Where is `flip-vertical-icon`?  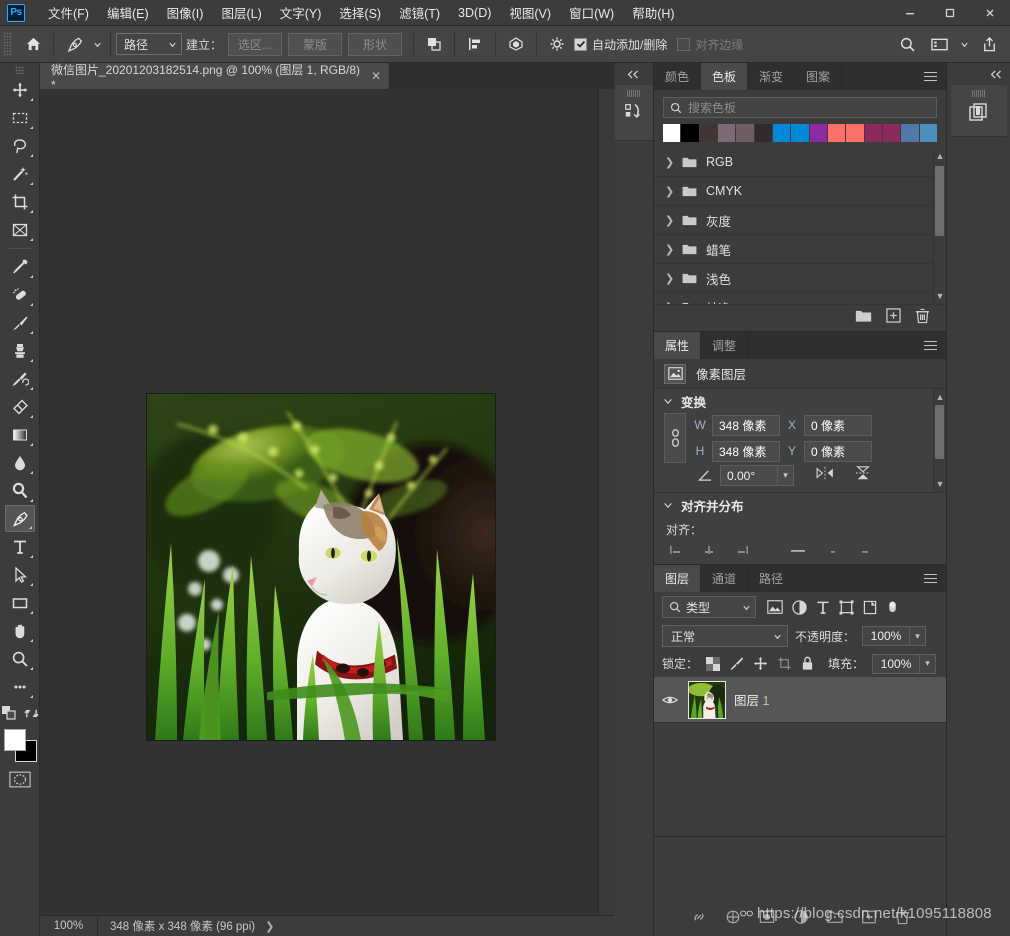
flip-vertical-icon is located at coordinates (863, 475).